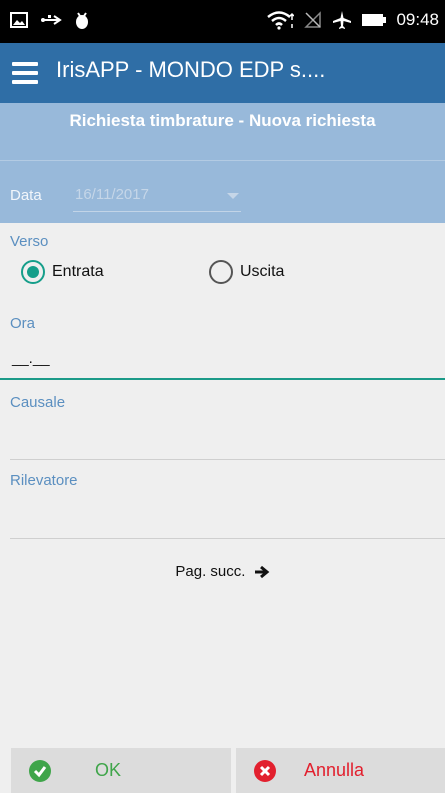  Describe the element at coordinates (31, 358) in the screenshot. I see `ora-input: __.__` at that location.